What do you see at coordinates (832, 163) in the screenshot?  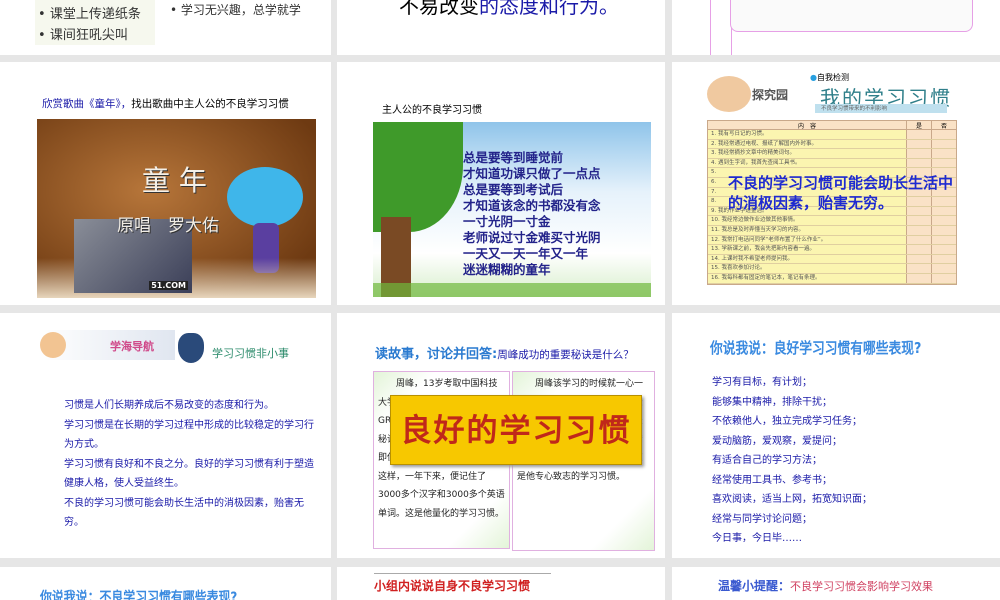 I see `table-row: 4. 遇到生字词，我首先查阅工具书。` at bounding box center [832, 163].